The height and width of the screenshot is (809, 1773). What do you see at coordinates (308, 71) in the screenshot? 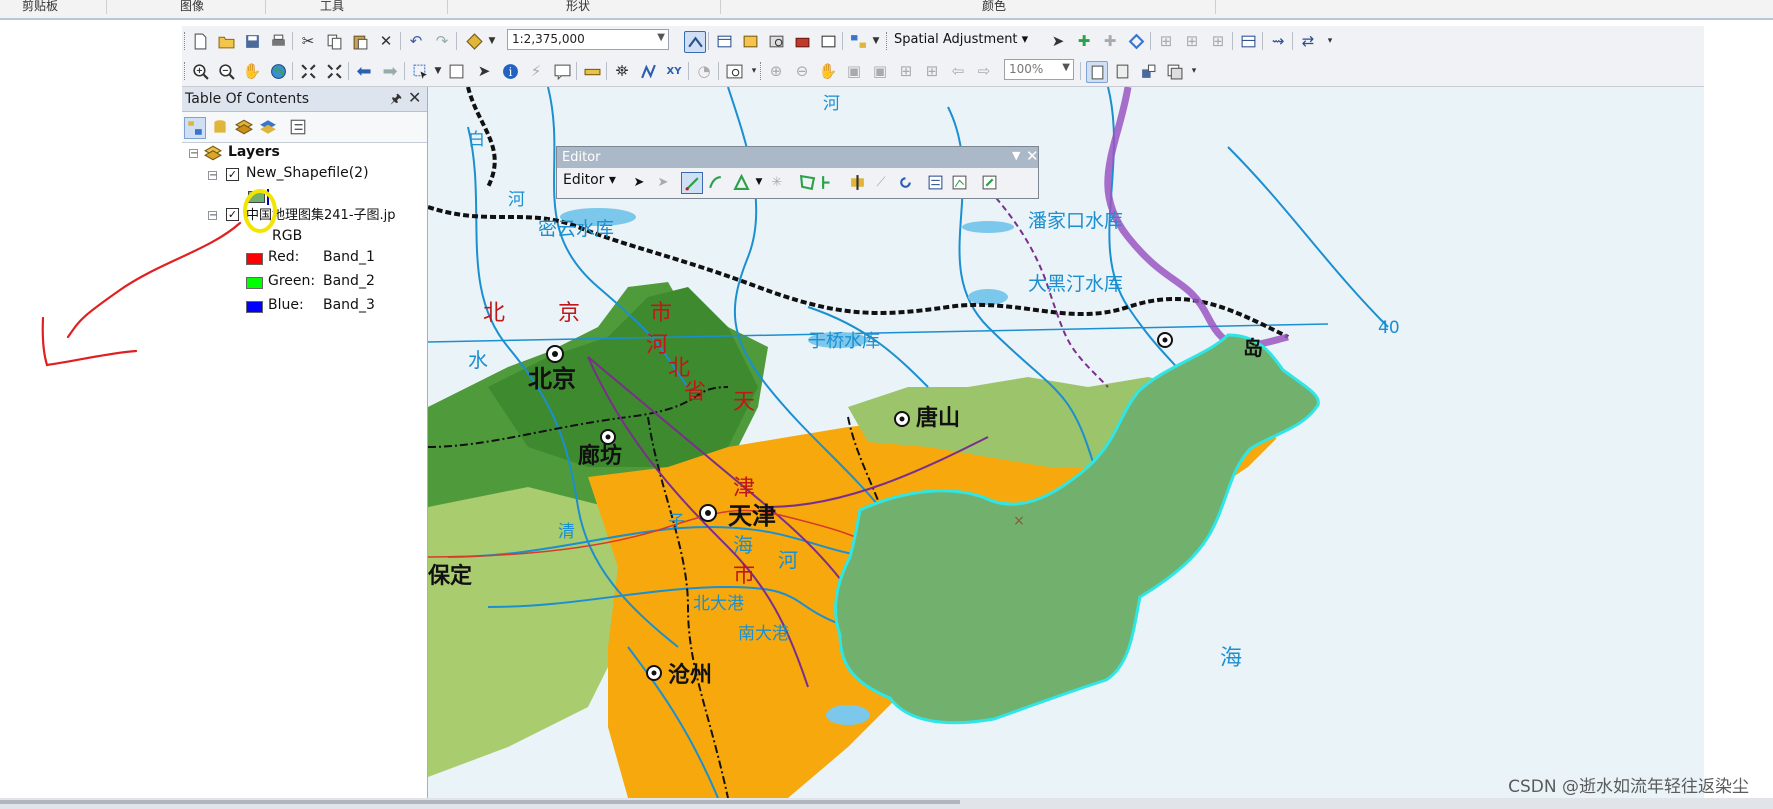
I see `fixed-zoom-in-icon` at bounding box center [308, 71].